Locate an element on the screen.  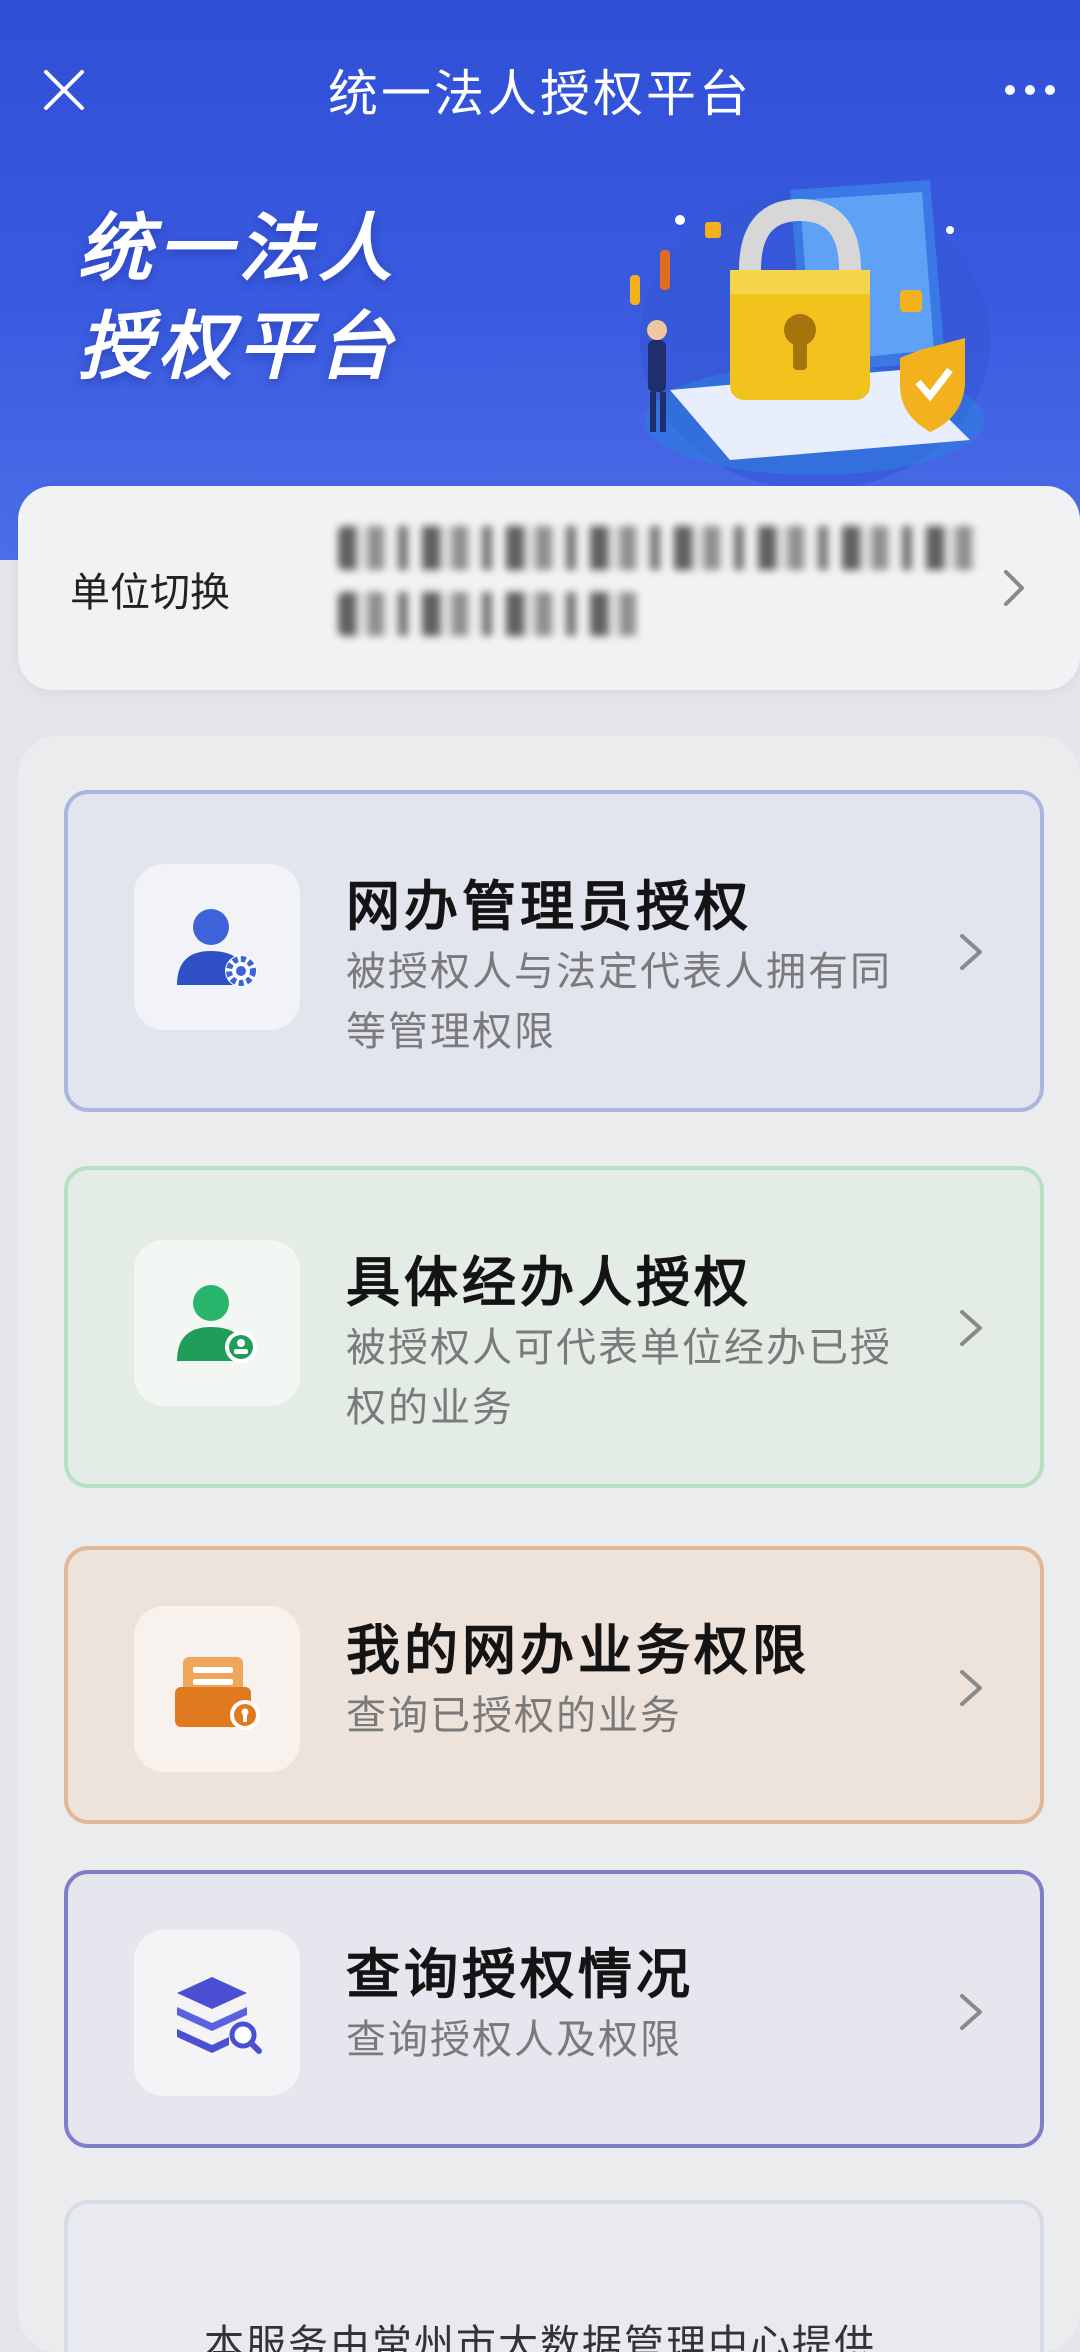
org-name-redacted is located at coordinates (668, 586).